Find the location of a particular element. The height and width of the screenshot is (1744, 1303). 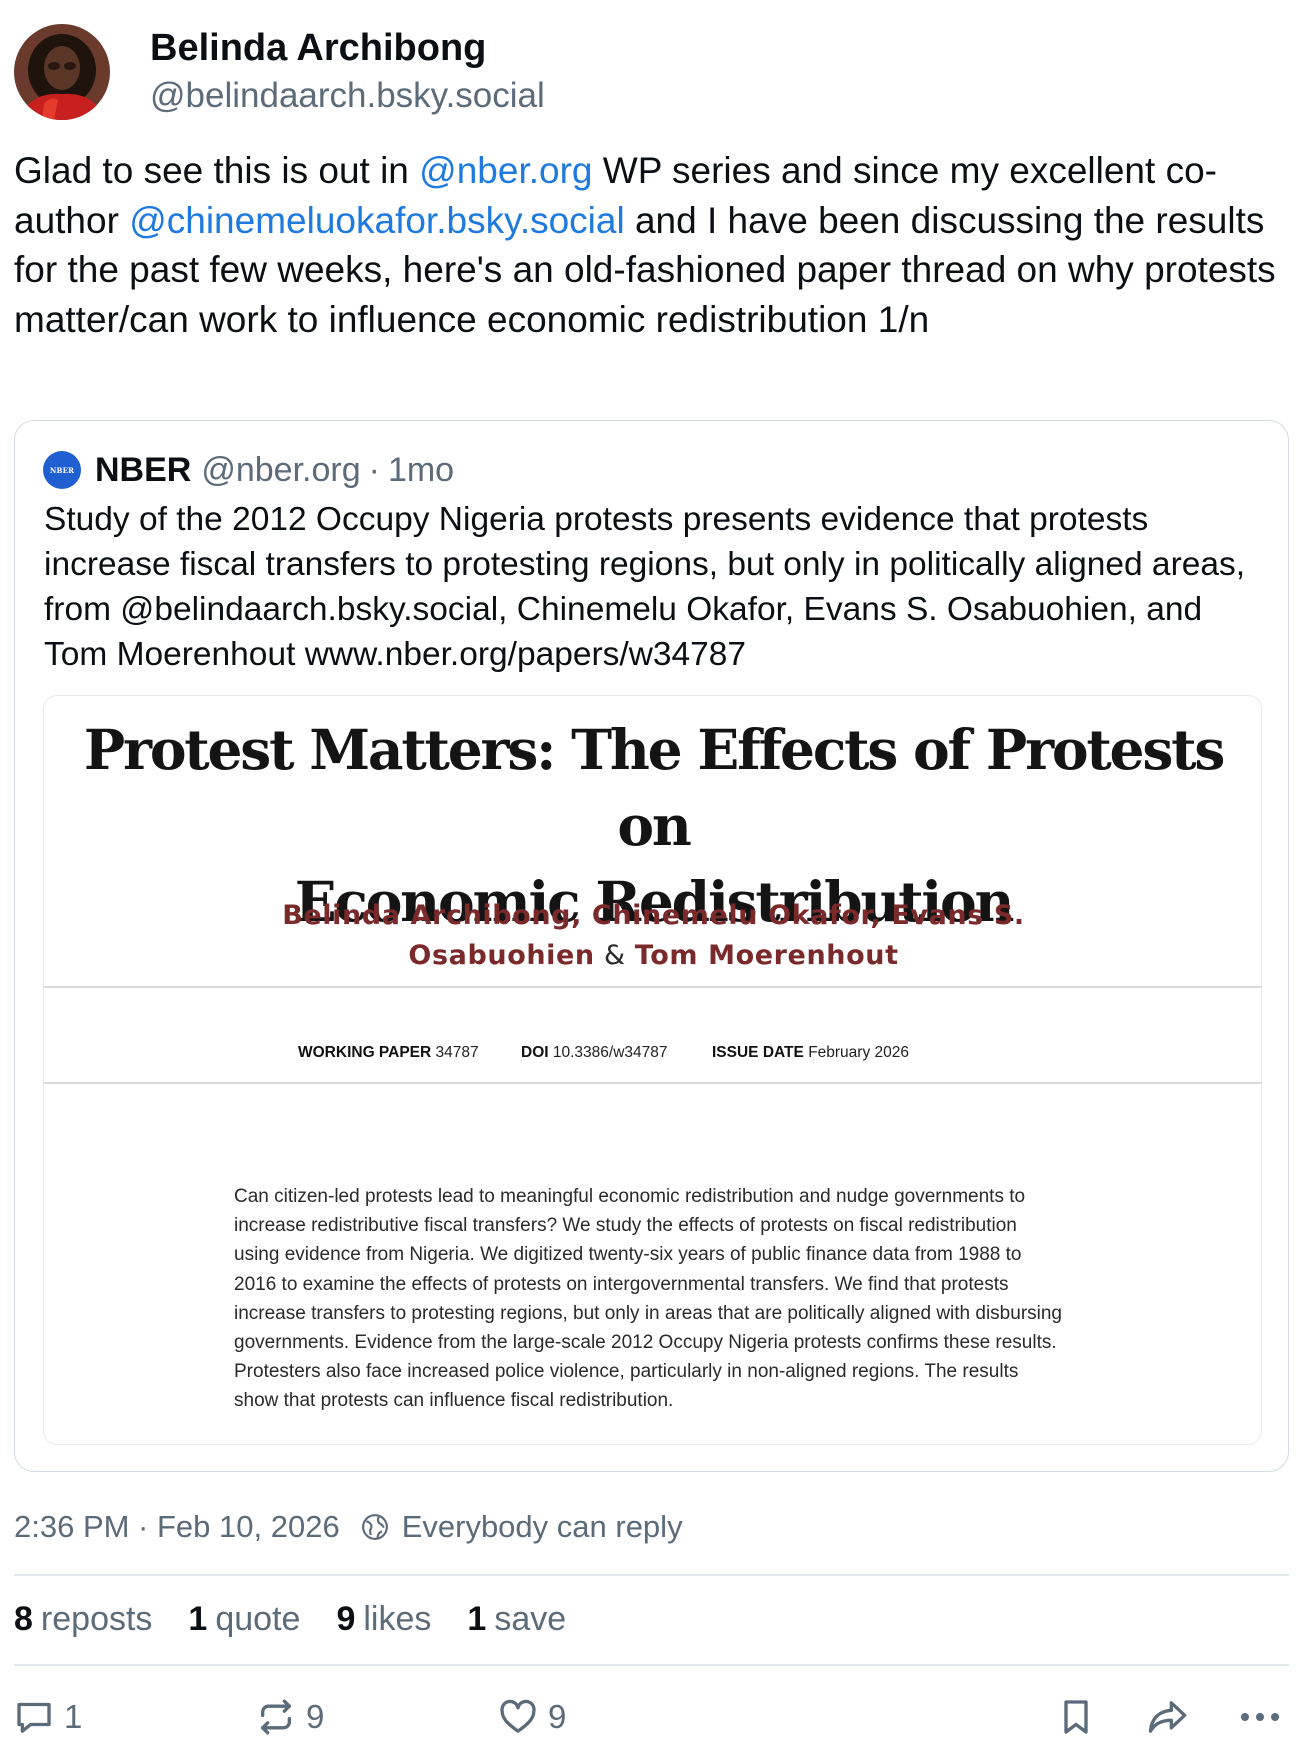

author-display-name: Belinda Archibong is located at coordinates (347, 48).